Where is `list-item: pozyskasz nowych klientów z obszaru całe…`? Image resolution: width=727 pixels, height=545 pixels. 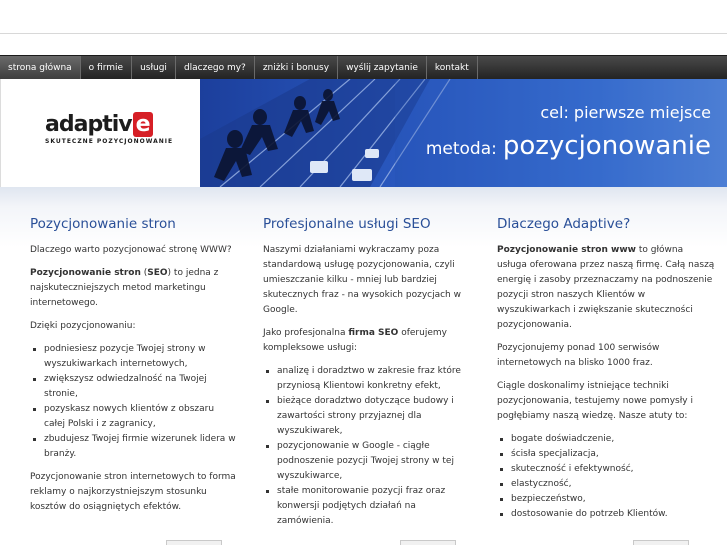
list-item: pozyskasz nowych klientów z obszaru całe… is located at coordinates (133, 417).